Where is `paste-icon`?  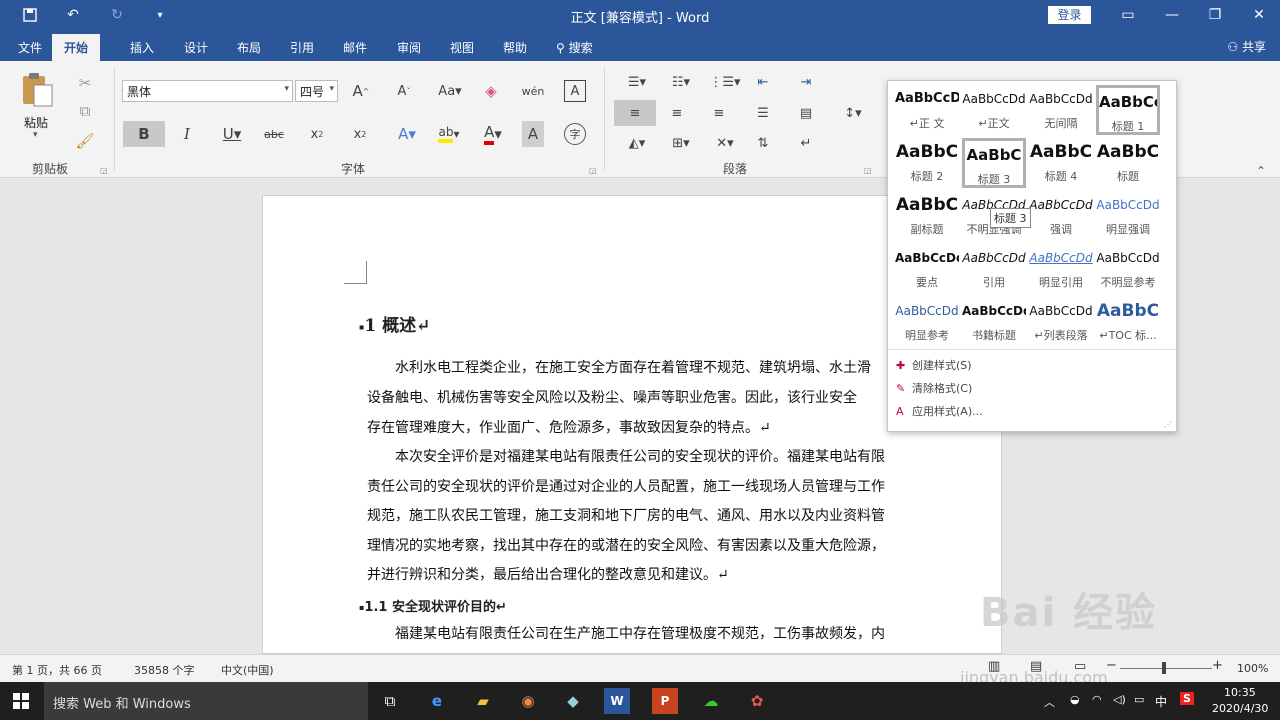
paste-icon is located at coordinates (37, 89).